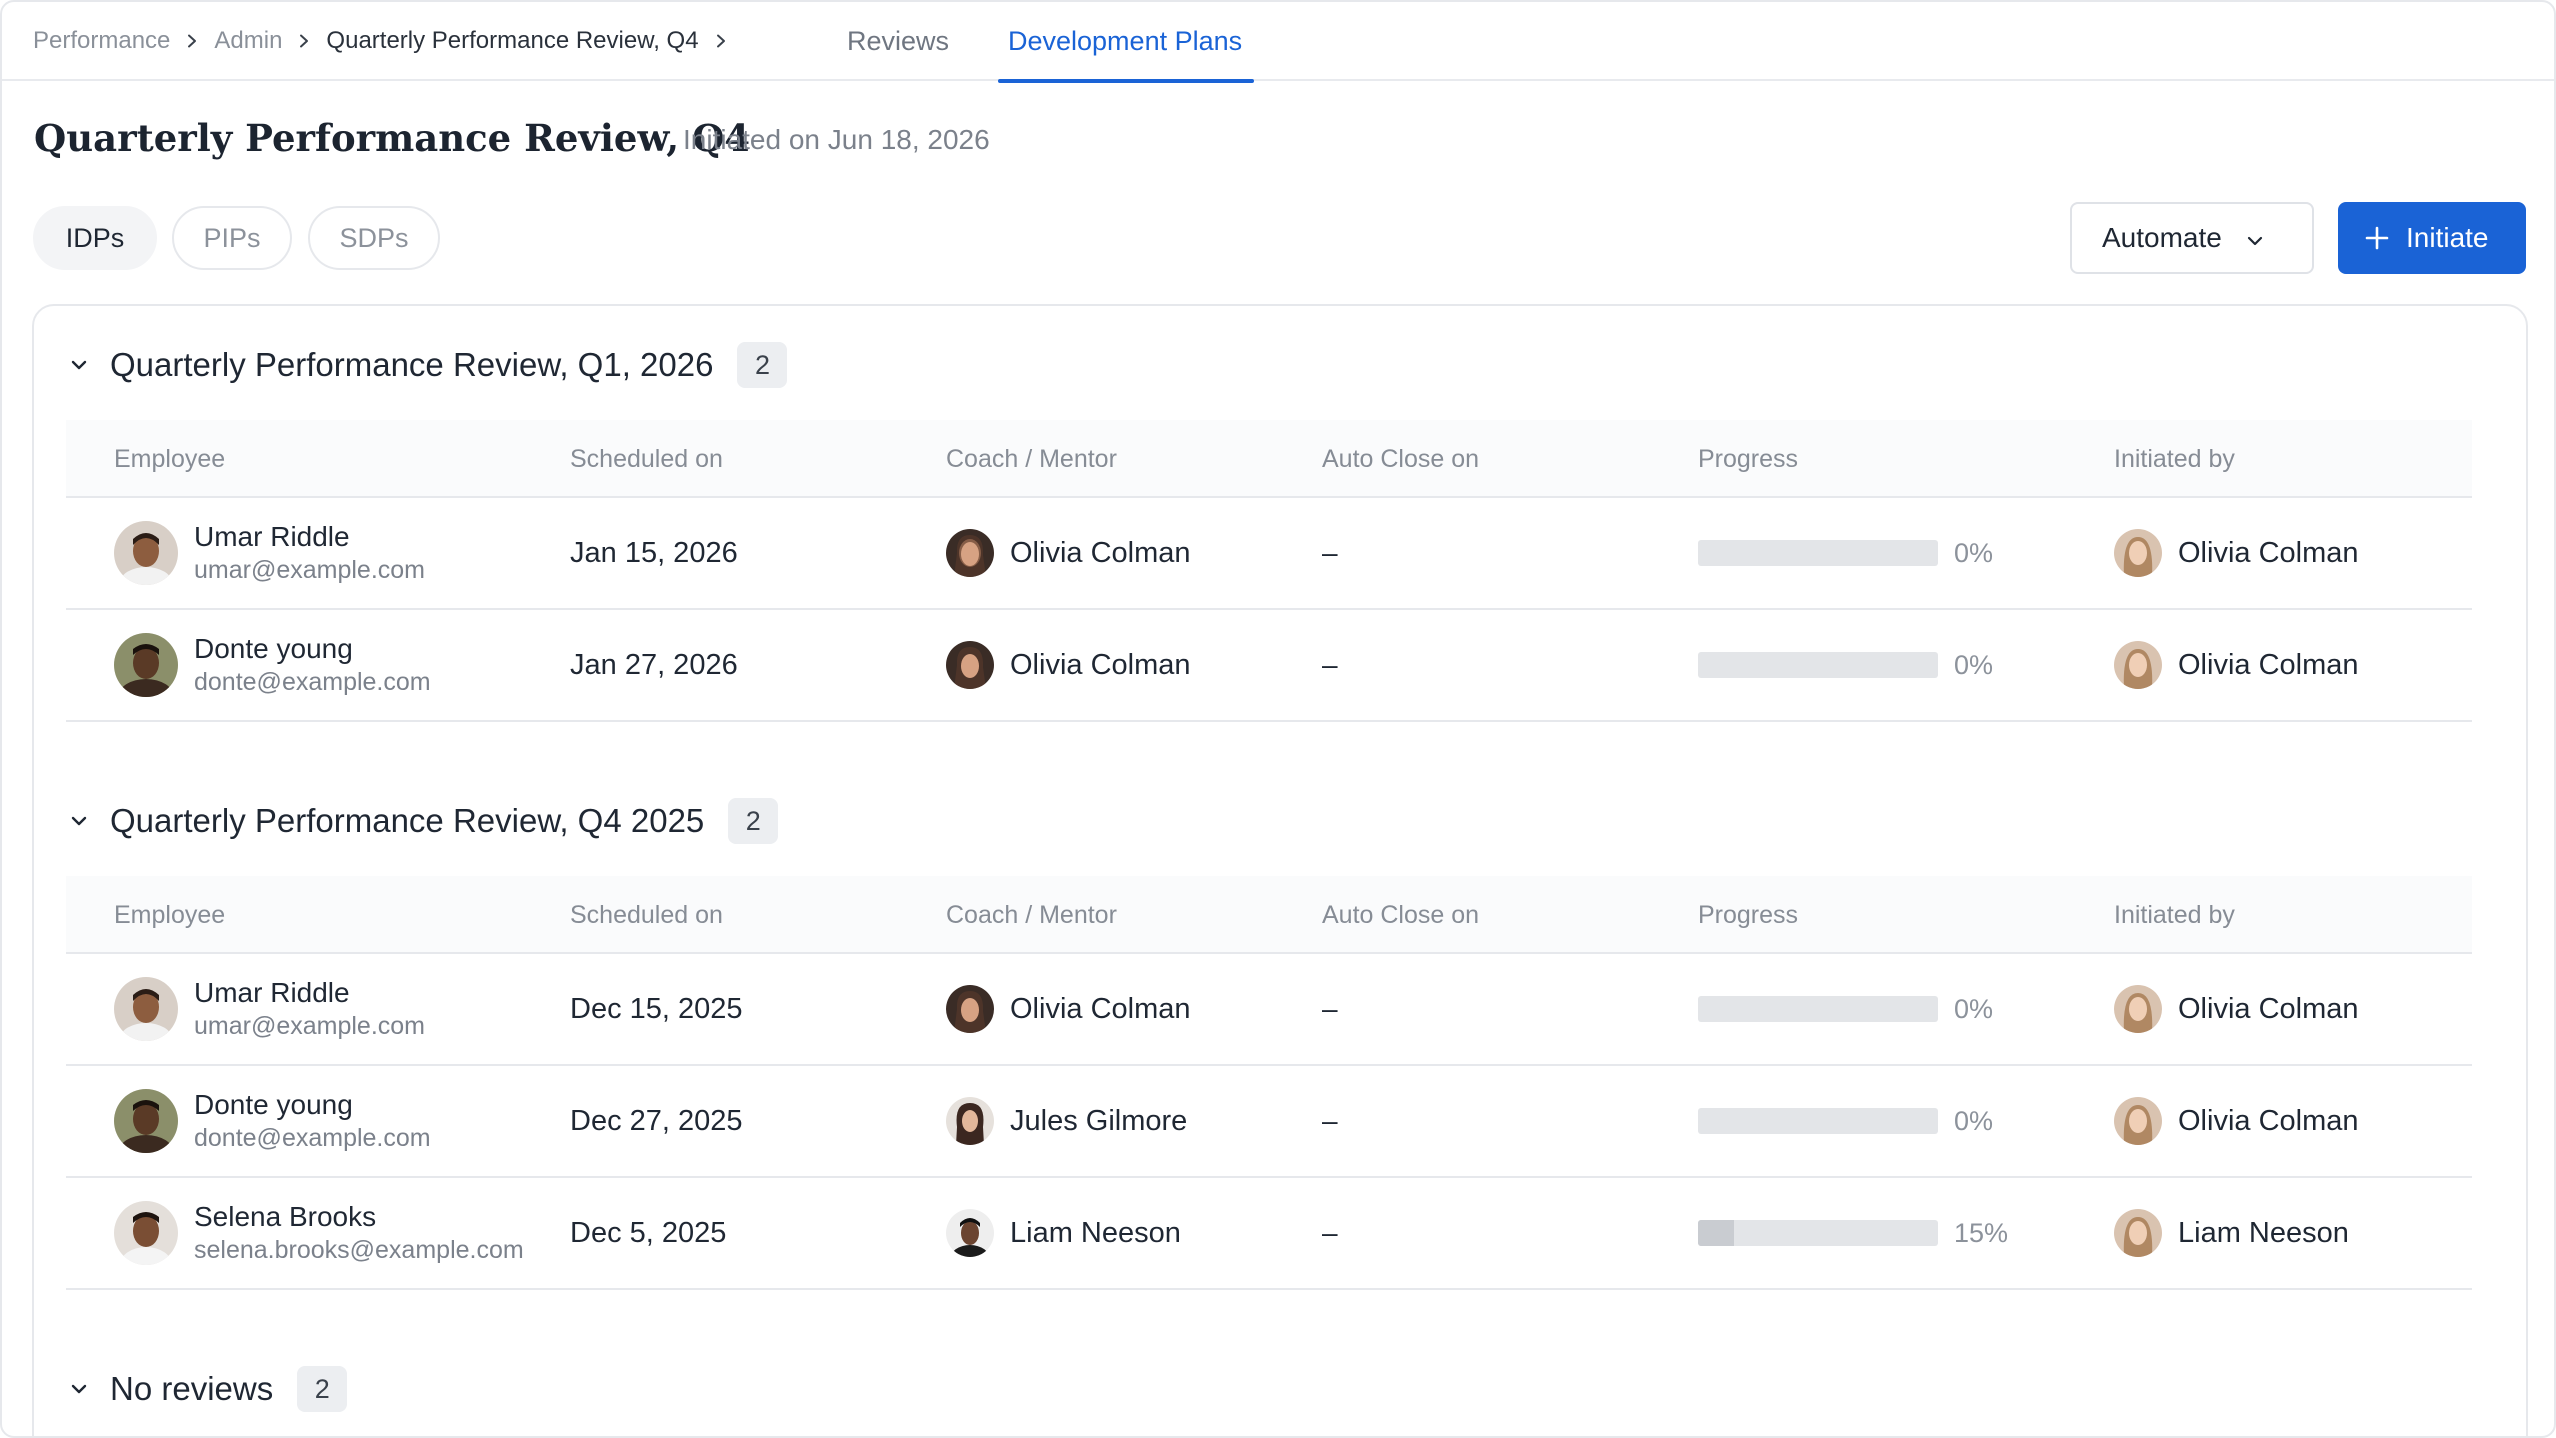 The width and height of the screenshot is (2556, 1438). I want to click on breadcrumb-current: Quarterly Performance Review, Q4, so click(512, 41).